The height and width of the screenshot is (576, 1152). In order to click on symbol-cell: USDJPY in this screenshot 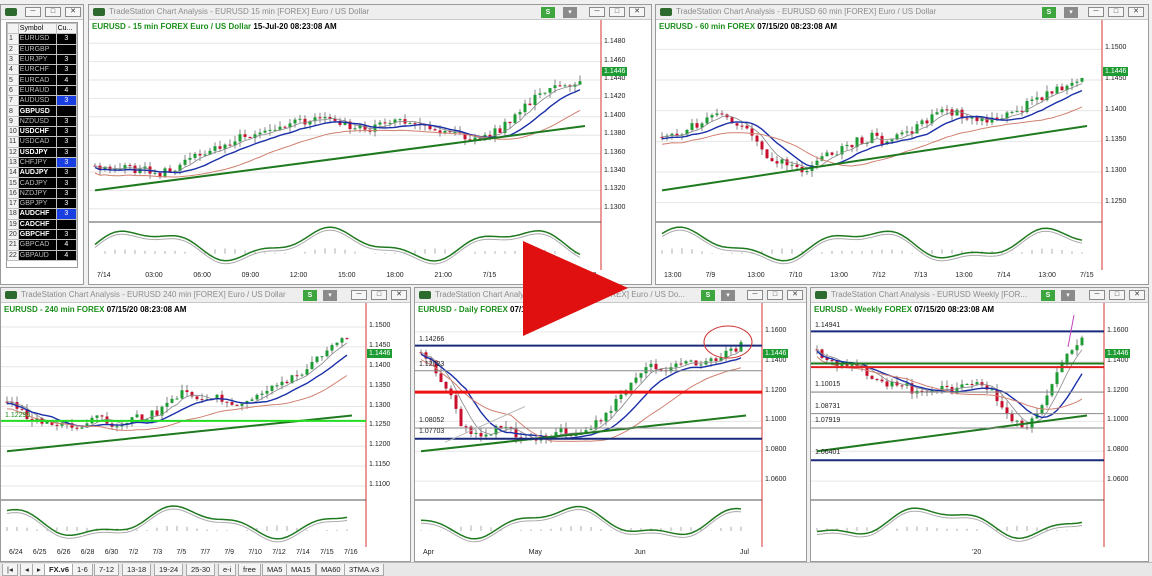, I will do `click(37, 152)`.